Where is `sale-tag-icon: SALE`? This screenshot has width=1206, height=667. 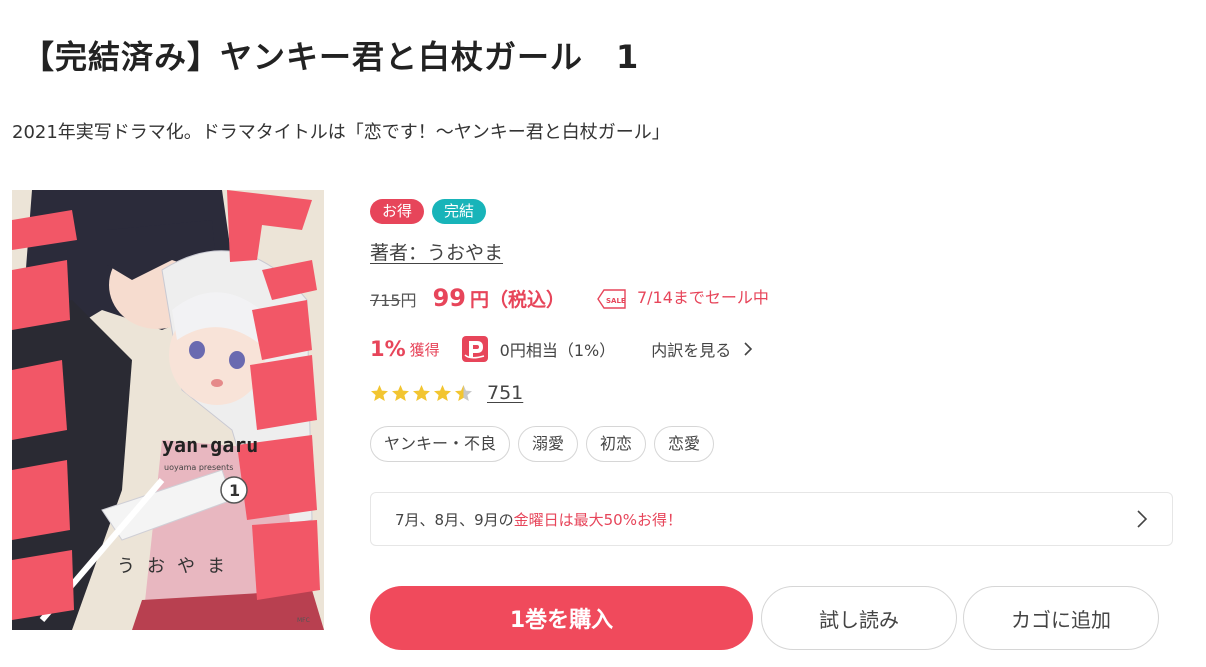 sale-tag-icon: SALE is located at coordinates (612, 299).